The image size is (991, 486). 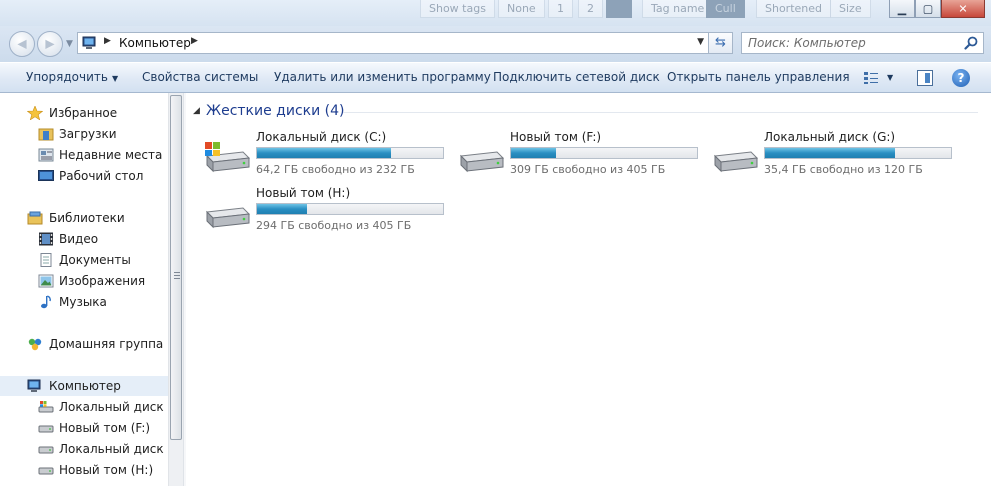 What do you see at coordinates (890, 77) in the screenshot?
I see `view-options-dropdown: ▼` at bounding box center [890, 77].